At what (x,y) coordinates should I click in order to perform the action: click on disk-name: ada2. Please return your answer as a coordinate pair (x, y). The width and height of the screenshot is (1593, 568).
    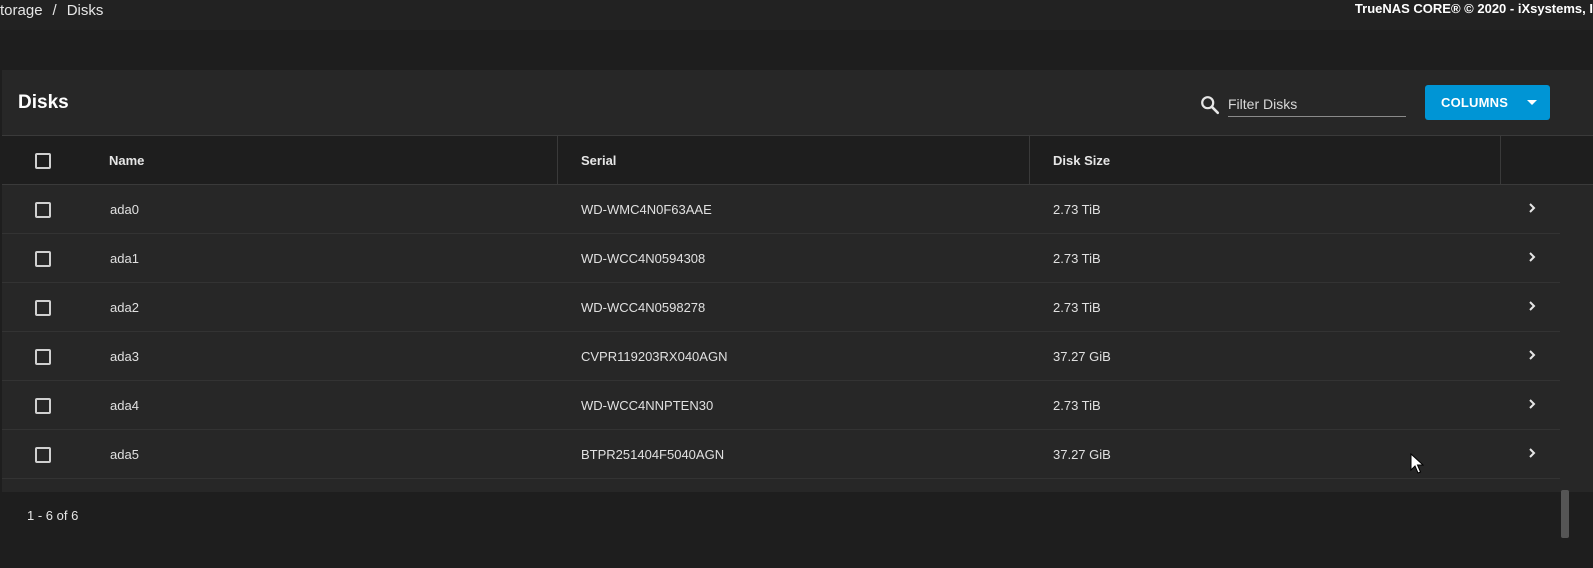
    Looking at the image, I should click on (124, 307).